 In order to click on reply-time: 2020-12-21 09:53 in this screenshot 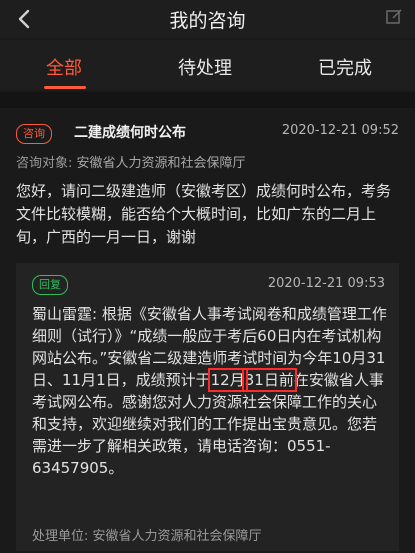, I will do `click(326, 283)`.